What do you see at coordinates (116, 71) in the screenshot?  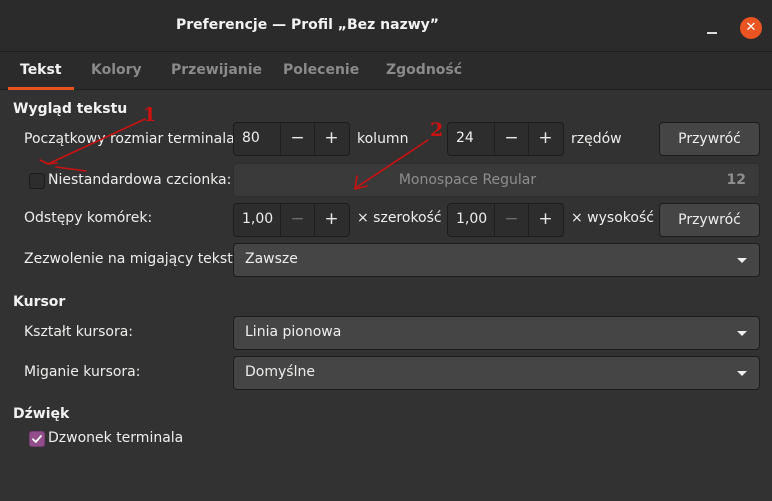 I see `tab-colors: Kolory` at bounding box center [116, 71].